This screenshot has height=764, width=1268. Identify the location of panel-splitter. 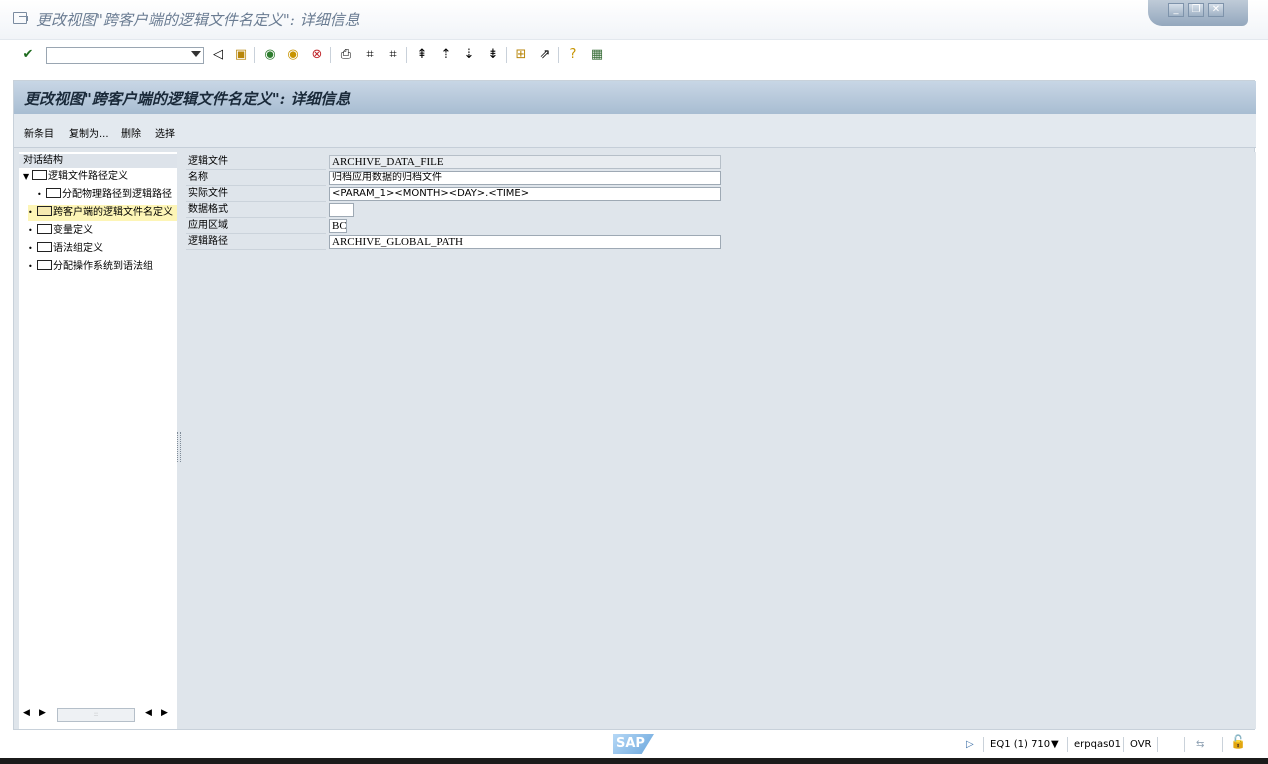
(179, 447).